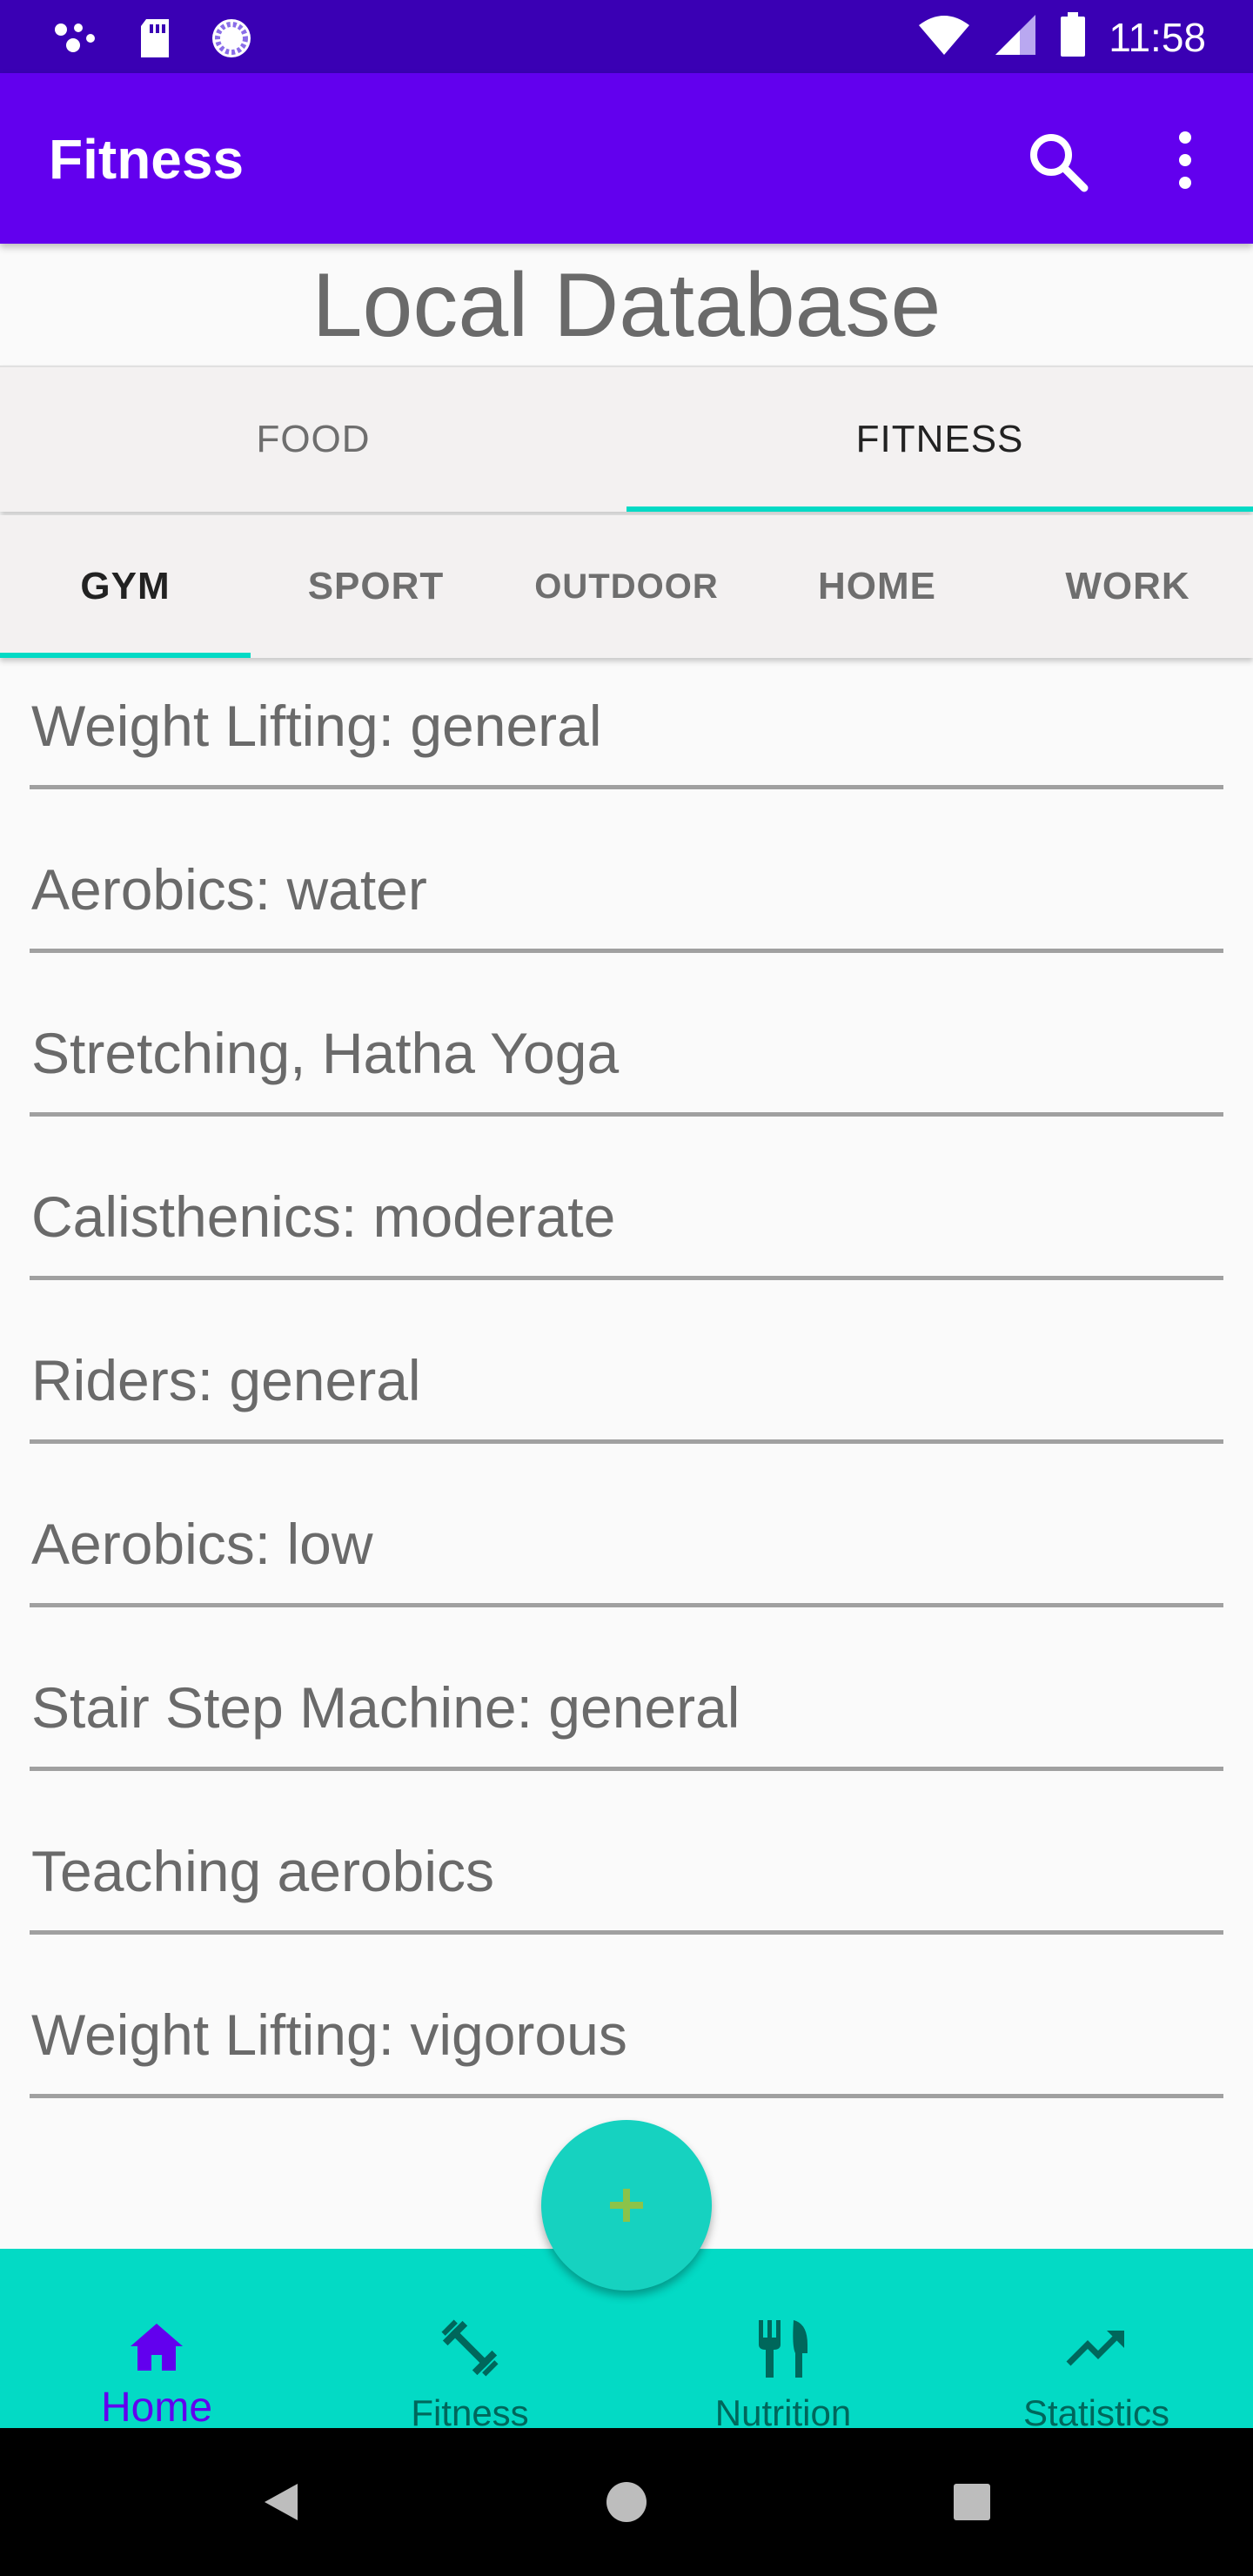  I want to click on list-item: Teaching aerobics, so click(626, 1897).